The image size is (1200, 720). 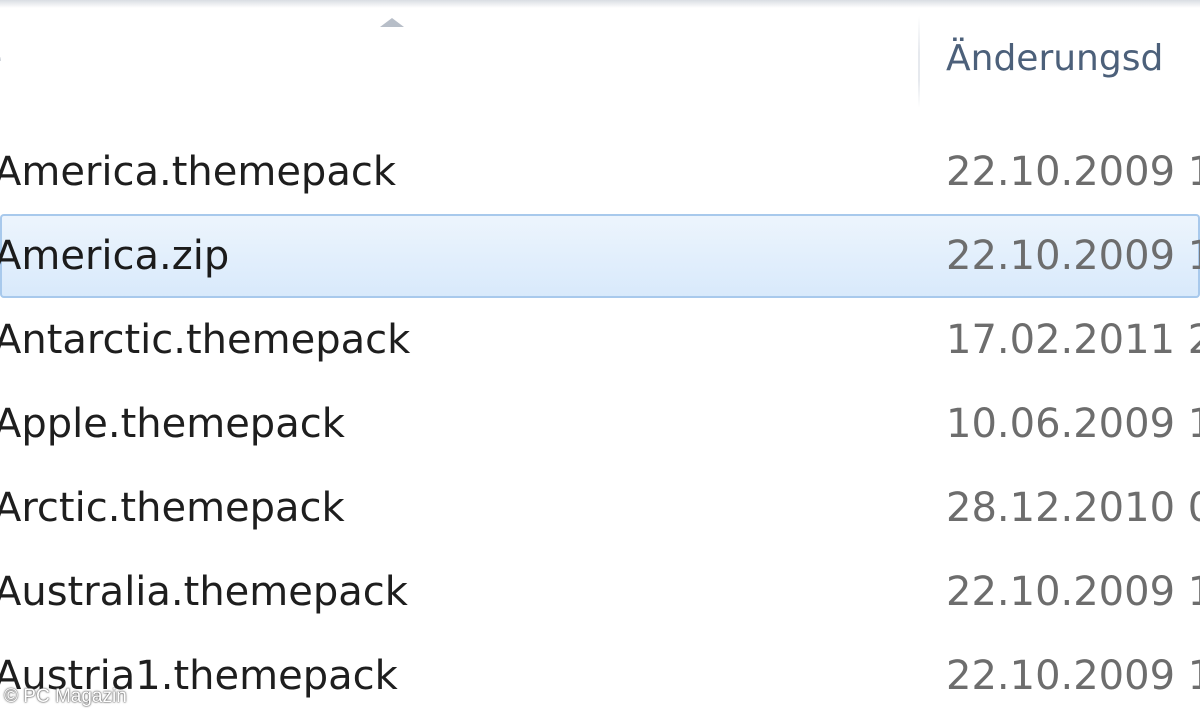 I want to click on column-header-bar: e Änderungsd, so click(x=600, y=58).